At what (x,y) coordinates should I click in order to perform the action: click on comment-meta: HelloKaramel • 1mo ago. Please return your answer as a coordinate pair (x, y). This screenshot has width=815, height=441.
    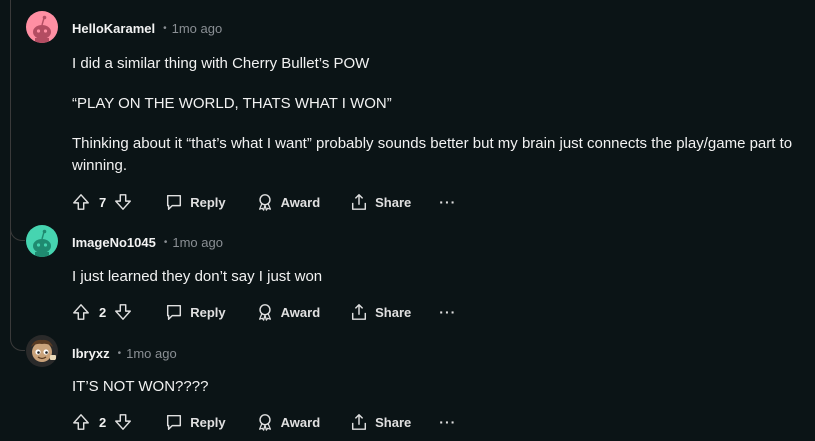
    Looking at the image, I should click on (147, 28).